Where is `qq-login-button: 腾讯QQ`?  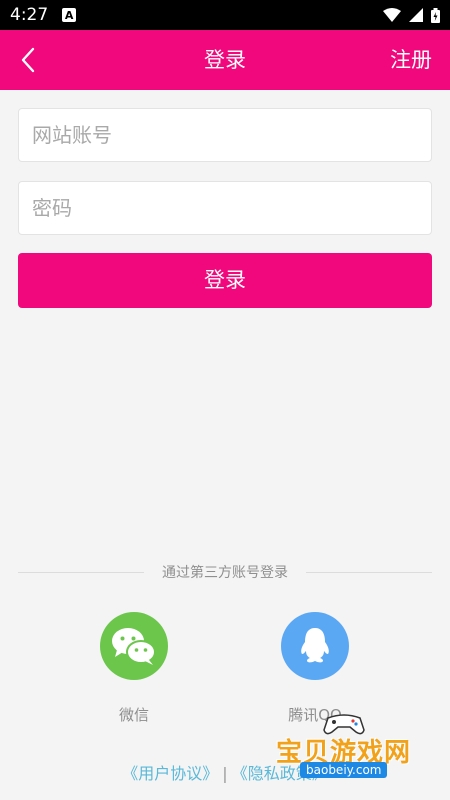
qq-login-button: 腾讯QQ is located at coordinates (315, 668).